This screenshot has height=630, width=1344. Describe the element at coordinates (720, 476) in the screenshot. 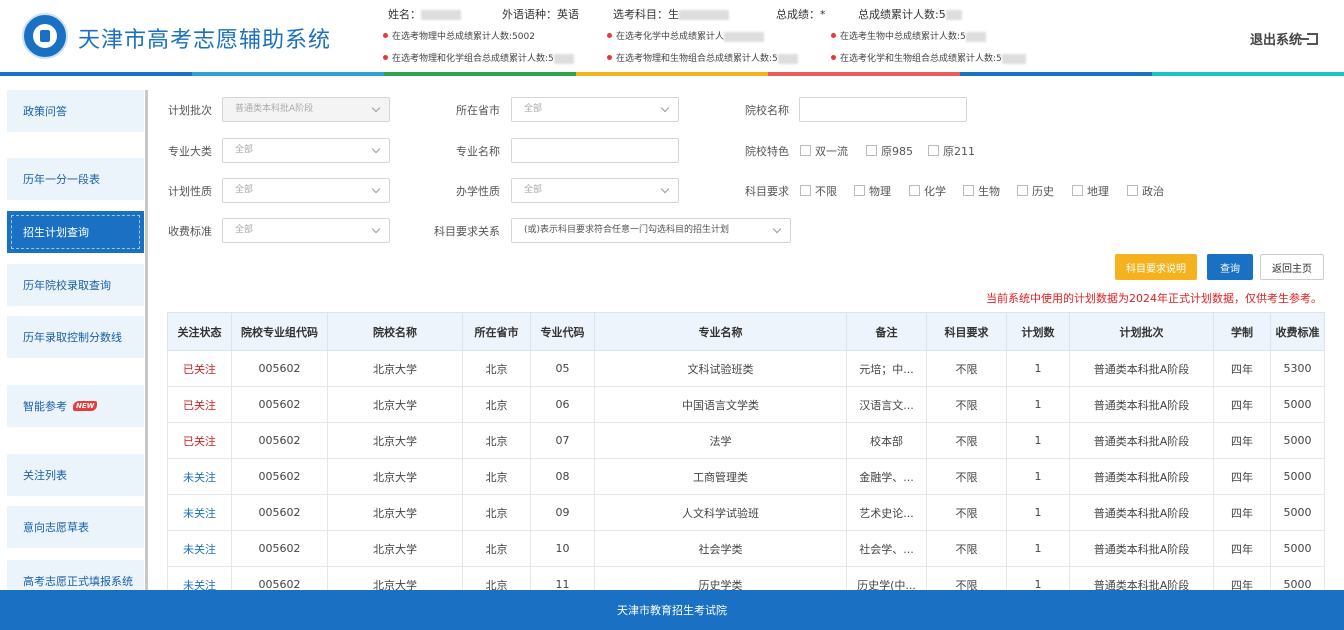

I see `table-cell: 工商管理类` at that location.